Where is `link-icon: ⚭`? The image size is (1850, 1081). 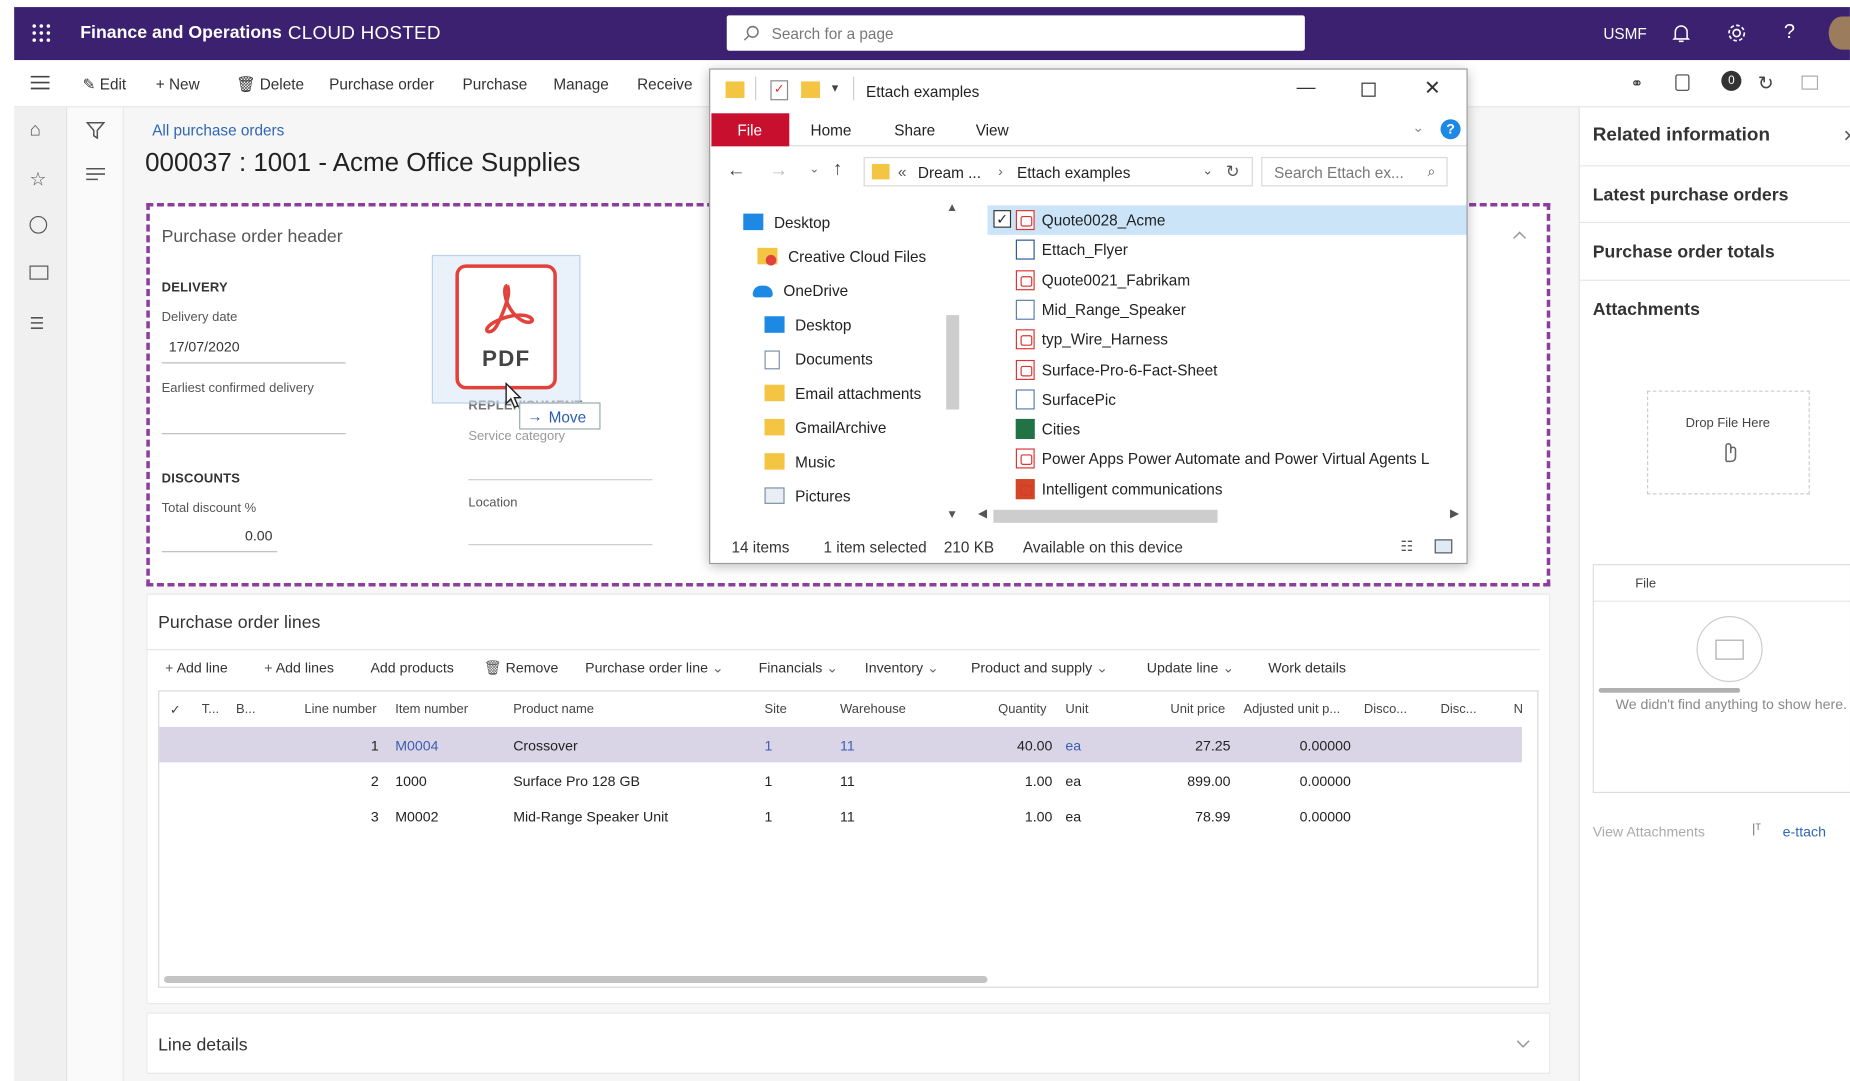
link-icon: ⚭ is located at coordinates (1636, 83).